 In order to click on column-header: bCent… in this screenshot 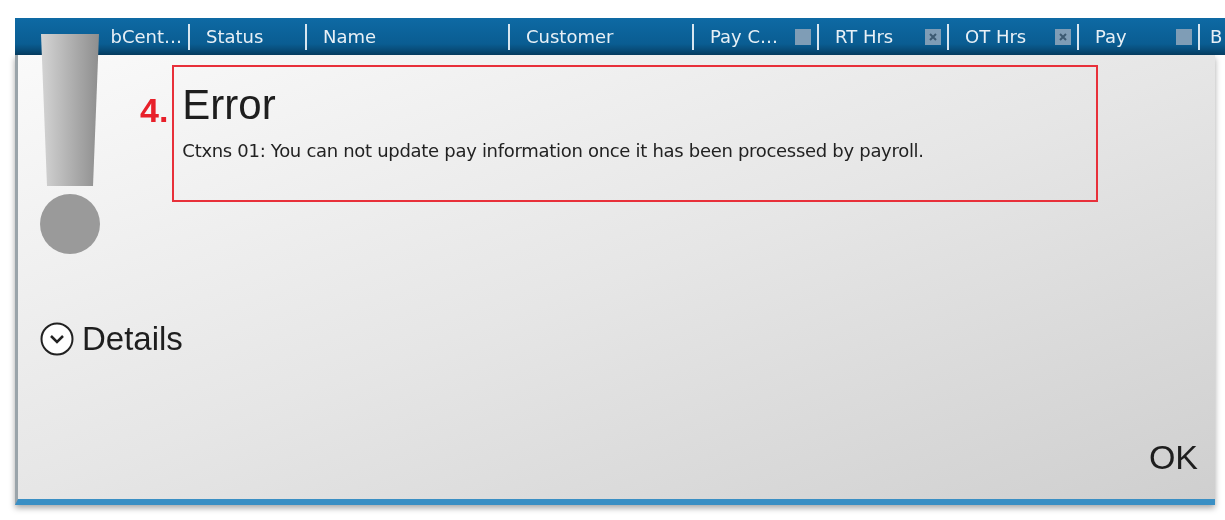, I will do `click(146, 36)`.